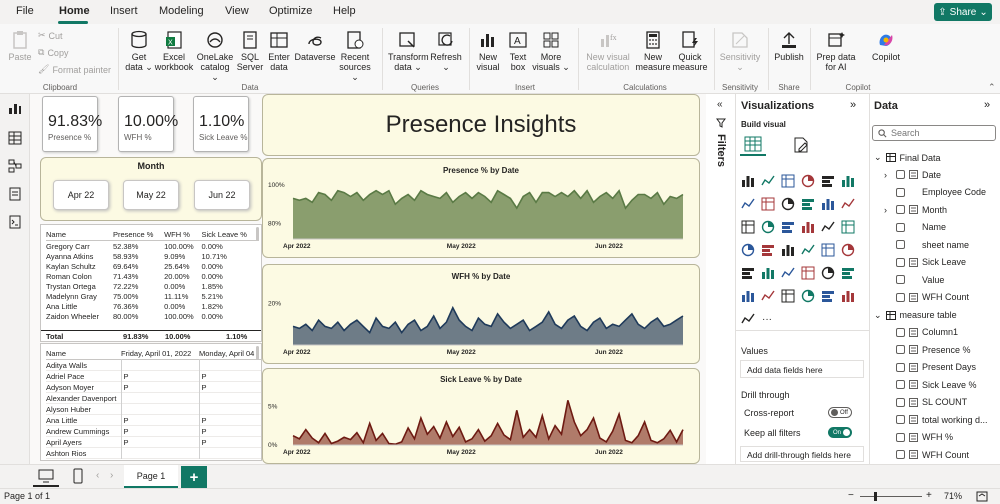 The image size is (1000, 504). I want to click on matrix-row: Aditya Walls, so click(153, 365).